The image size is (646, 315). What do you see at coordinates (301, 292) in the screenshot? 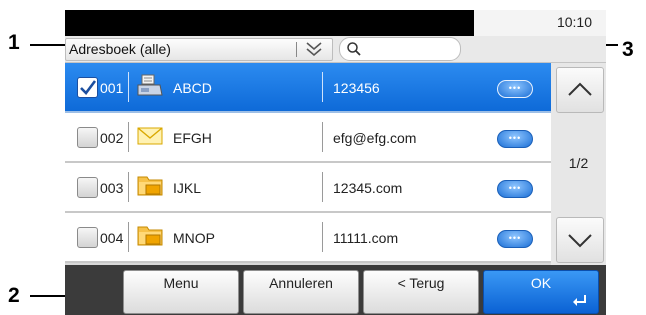
I see `cancel-button: Annuleren` at bounding box center [301, 292].